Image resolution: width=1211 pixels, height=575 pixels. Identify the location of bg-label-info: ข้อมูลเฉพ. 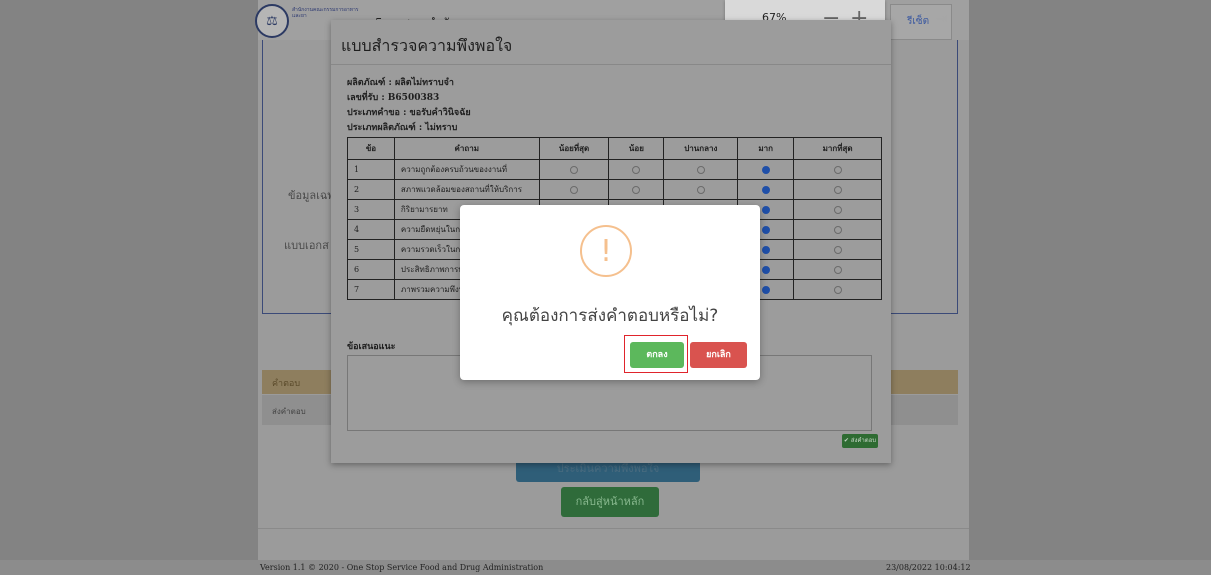
(311, 195).